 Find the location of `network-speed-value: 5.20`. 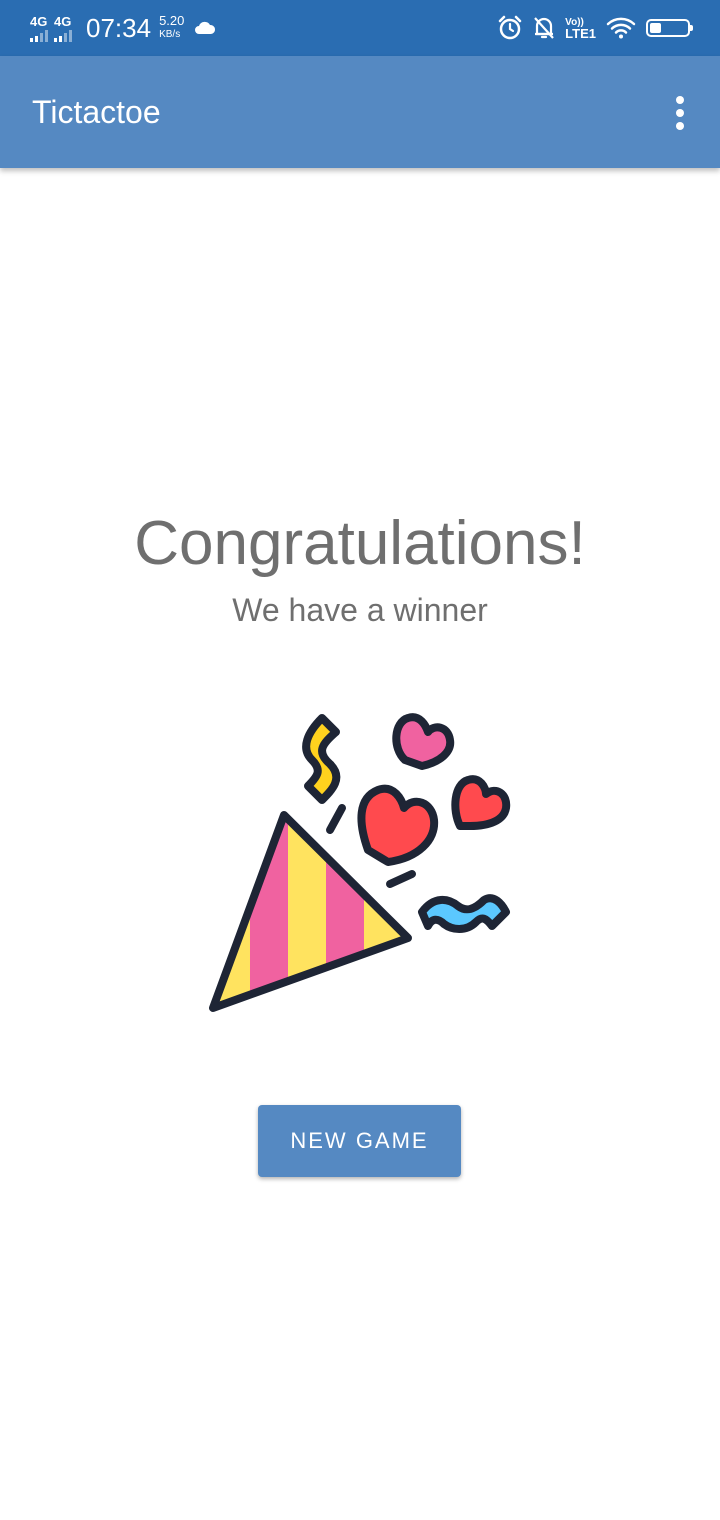

network-speed-value: 5.20 is located at coordinates (172, 20).